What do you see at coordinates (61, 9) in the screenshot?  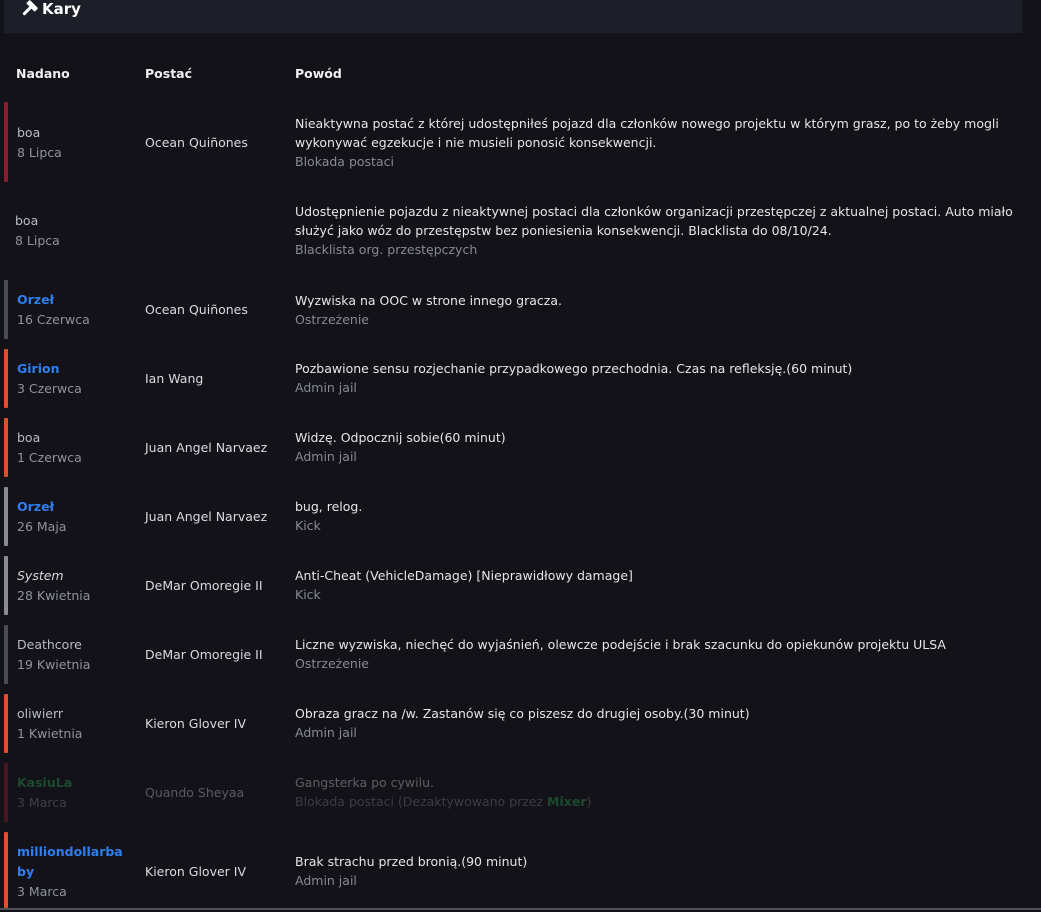 I see `page-title: Kary` at bounding box center [61, 9].